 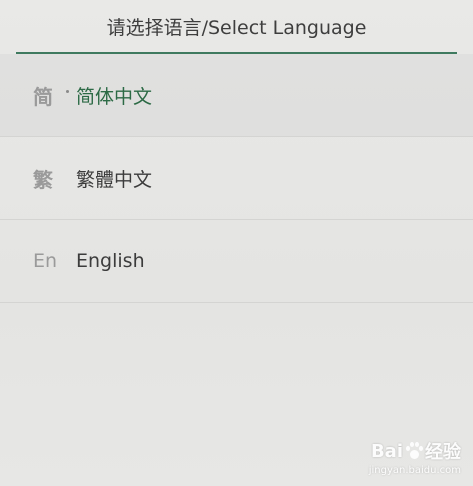 What do you see at coordinates (110, 261) in the screenshot?
I see `language-label: English` at bounding box center [110, 261].